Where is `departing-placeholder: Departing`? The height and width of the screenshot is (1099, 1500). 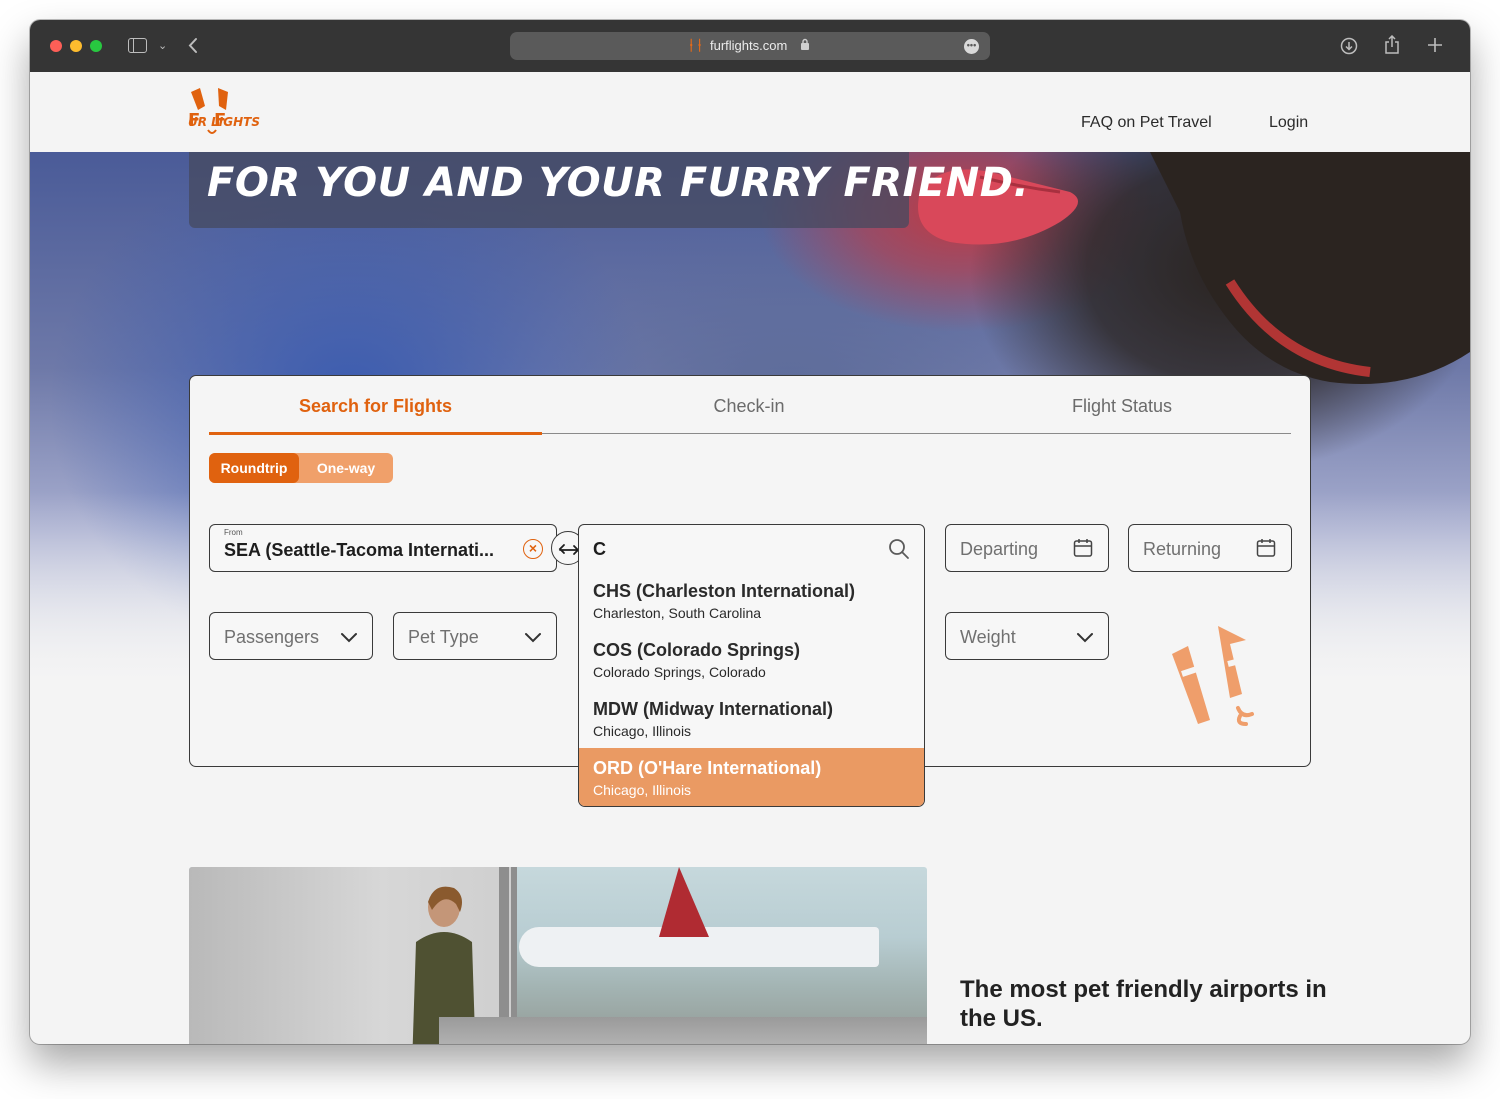 departing-placeholder: Departing is located at coordinates (999, 549).